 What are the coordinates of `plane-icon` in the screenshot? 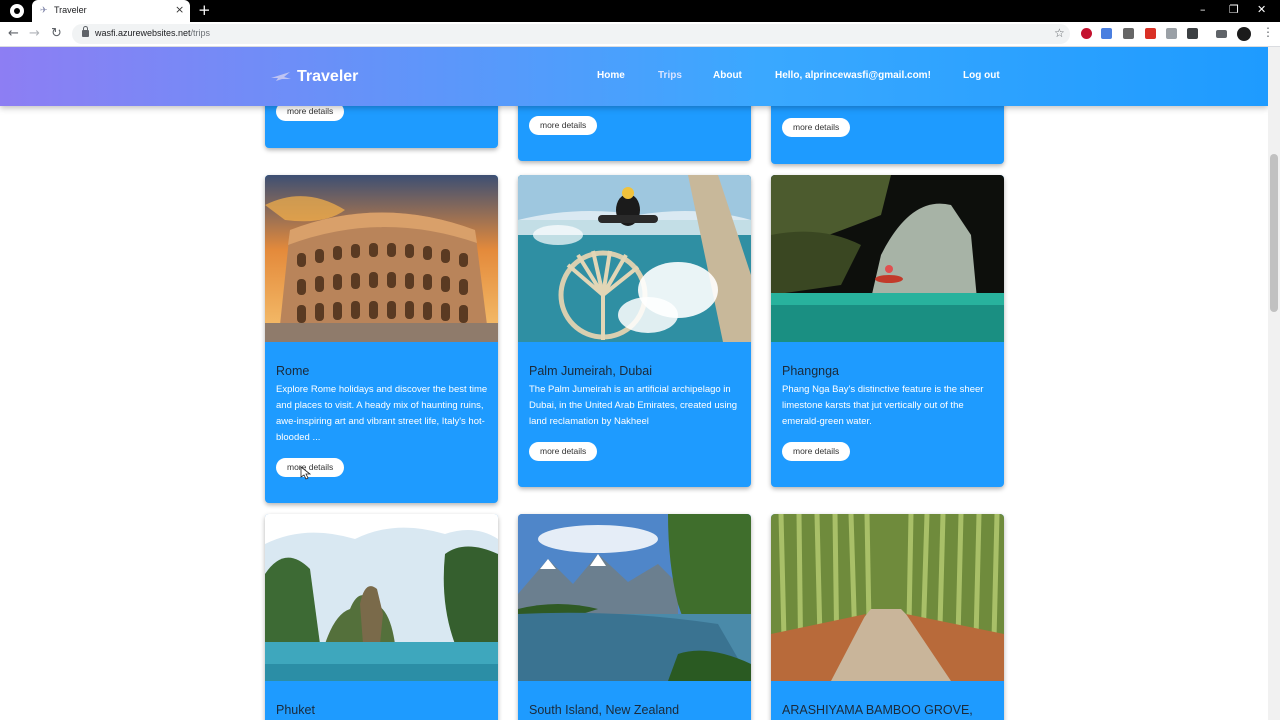 It's located at (281, 76).